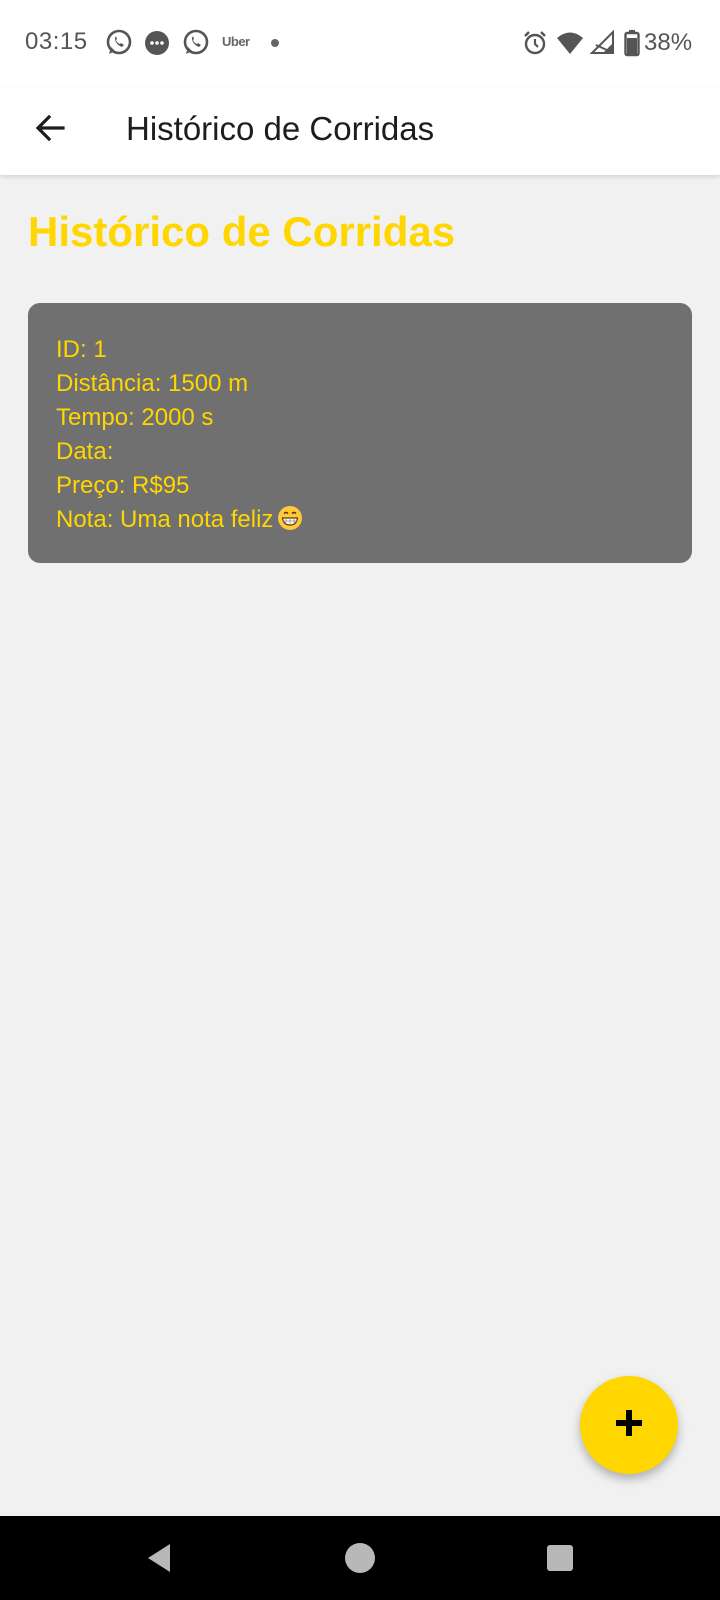 The image size is (720, 1600). I want to click on ride-distance: Distância: 1500 m, so click(152, 383).